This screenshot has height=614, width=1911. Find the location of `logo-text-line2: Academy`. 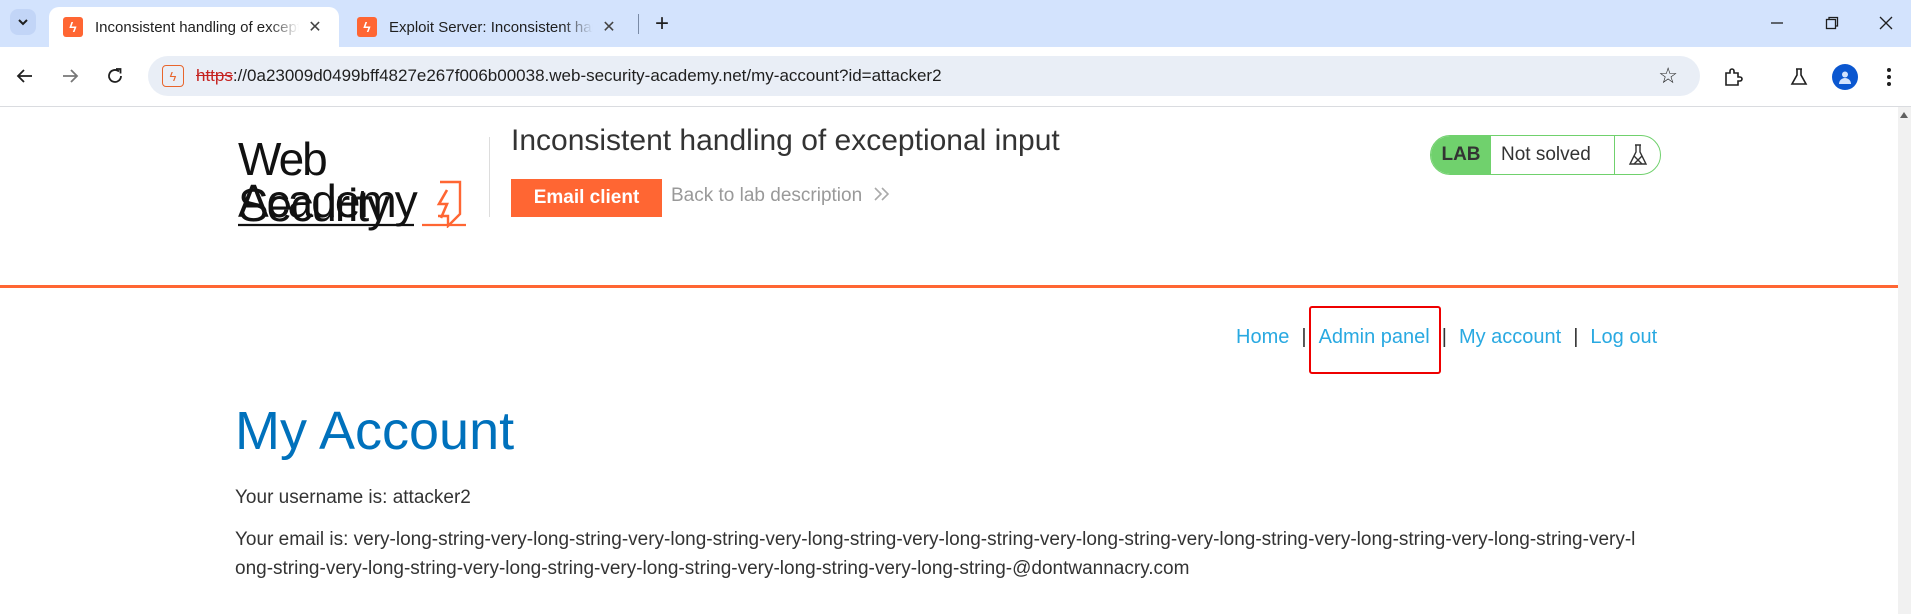

logo-text-line2: Academy is located at coordinates (328, 201).